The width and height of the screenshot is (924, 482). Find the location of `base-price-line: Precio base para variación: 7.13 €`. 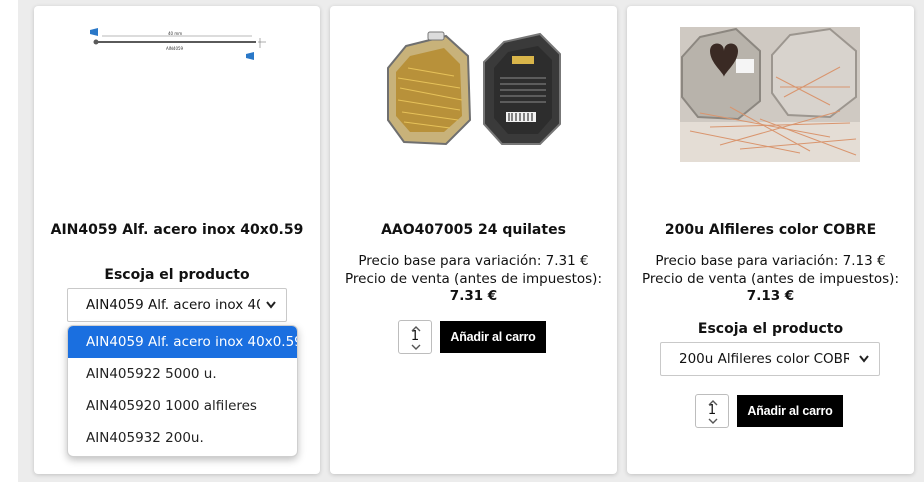

base-price-line: Precio base para variación: 7.13 € is located at coordinates (770, 261).